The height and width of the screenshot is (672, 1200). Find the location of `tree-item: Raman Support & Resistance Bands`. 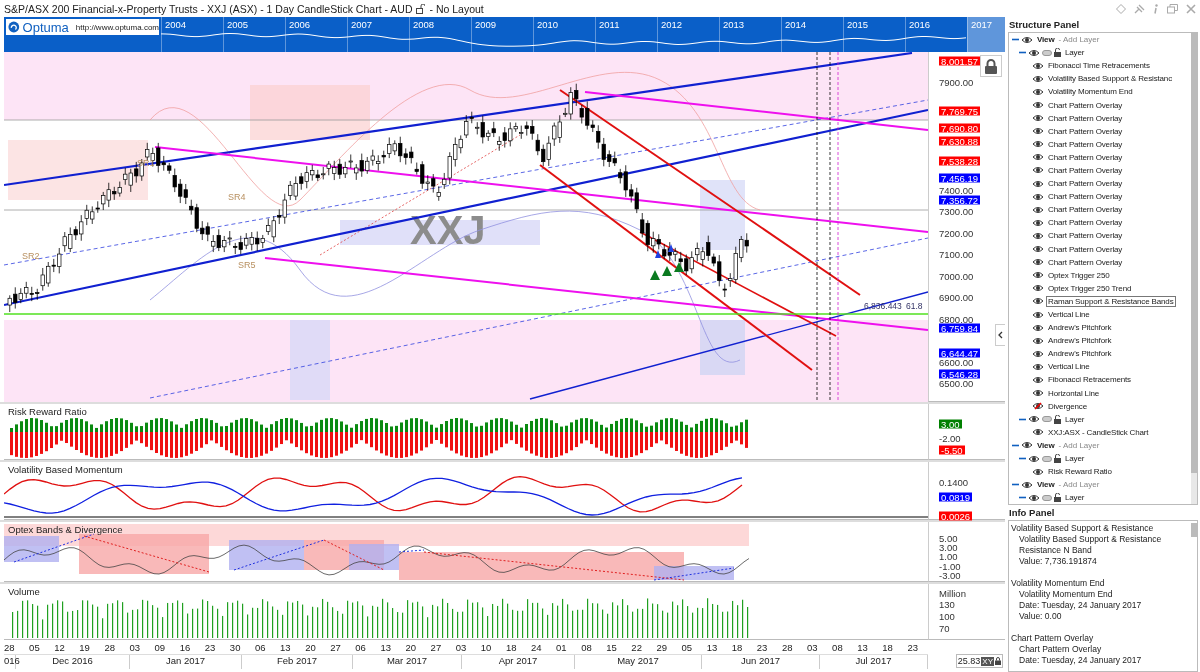

tree-item: Raman Support & Resistance Bands is located at coordinates (1111, 301).